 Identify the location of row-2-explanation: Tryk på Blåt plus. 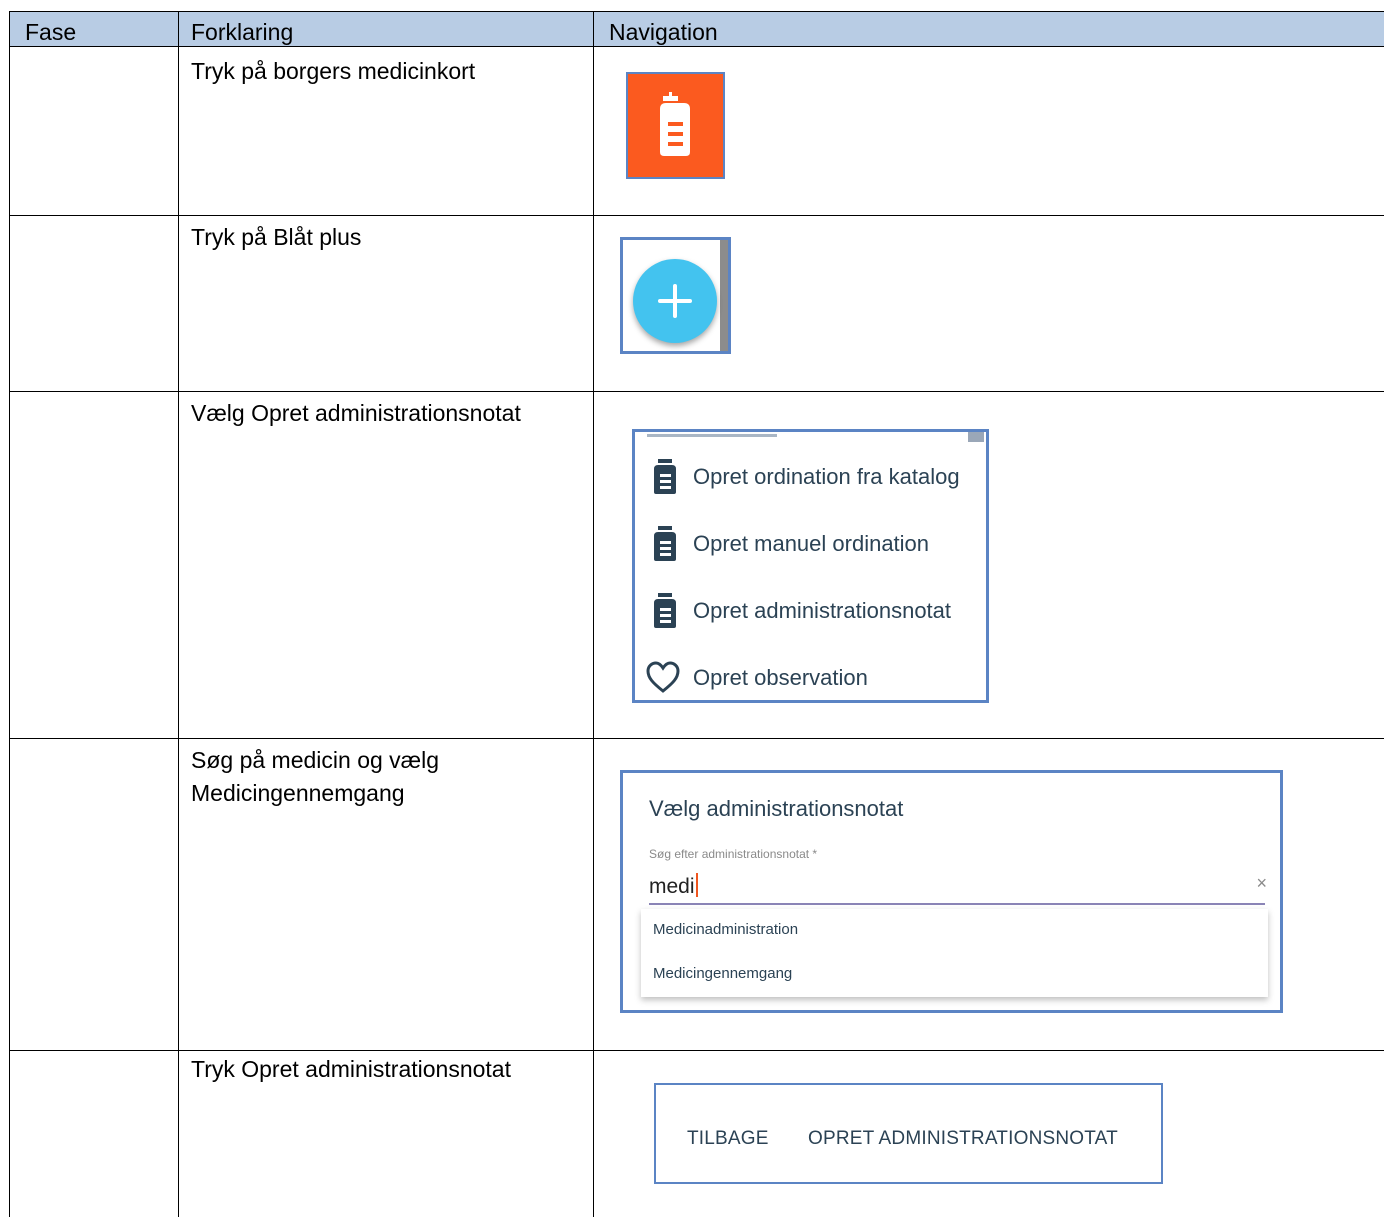
(276, 237).